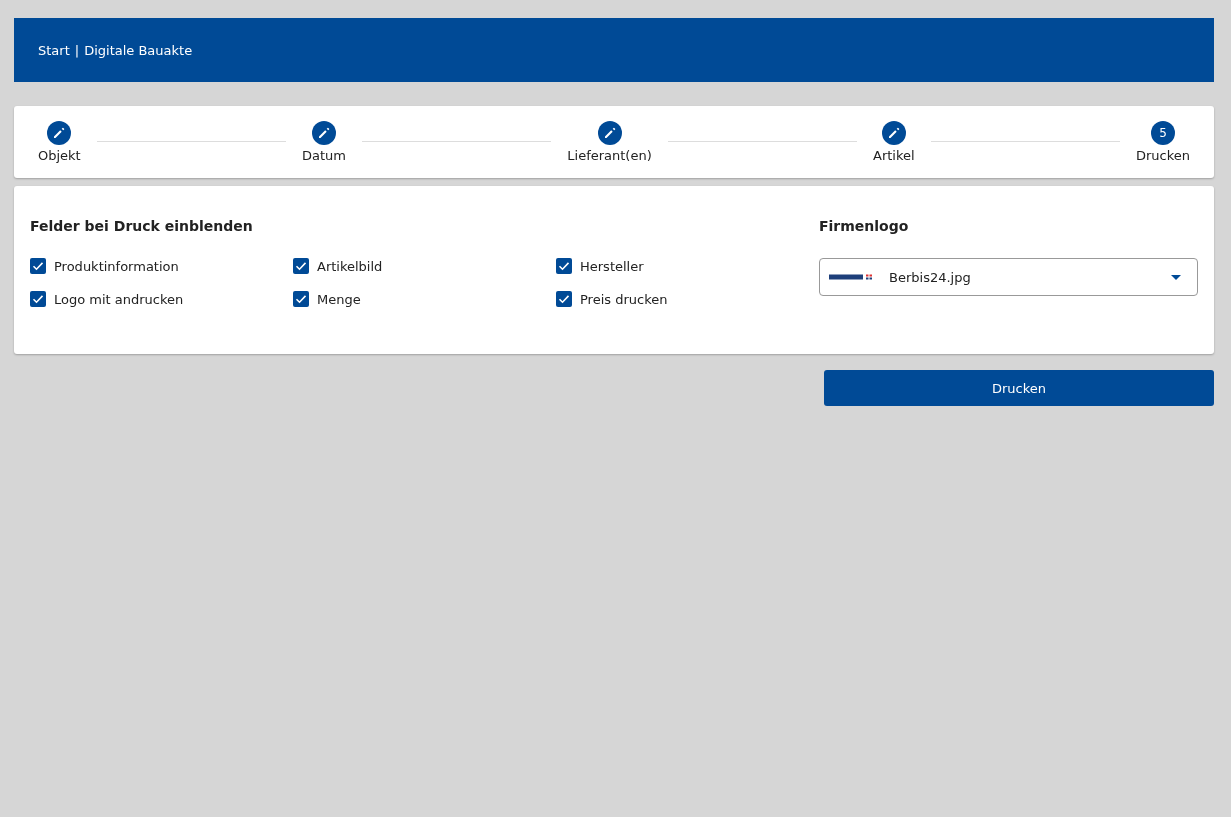  Describe the element at coordinates (894, 155) in the screenshot. I see `step-label: Artikel` at that location.